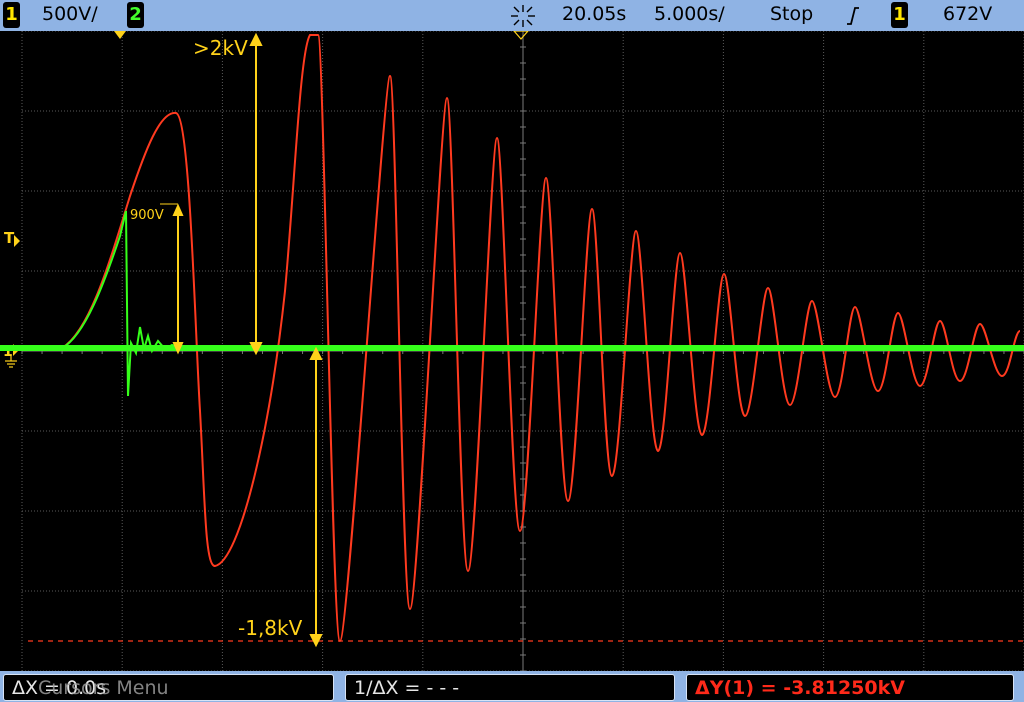 The image size is (1024, 702). I want to click on softkey-inverse-delta-x: 1/ΔX = - - -, so click(510, 687).